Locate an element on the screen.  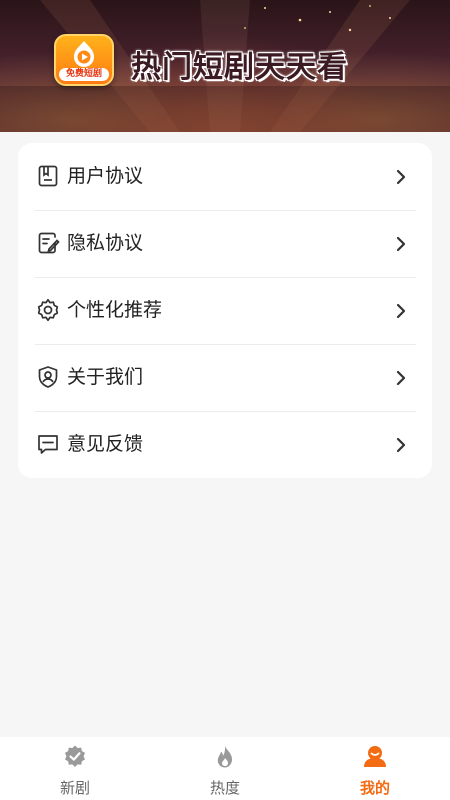
tab-mine: 我的 is located at coordinates (375, 768).